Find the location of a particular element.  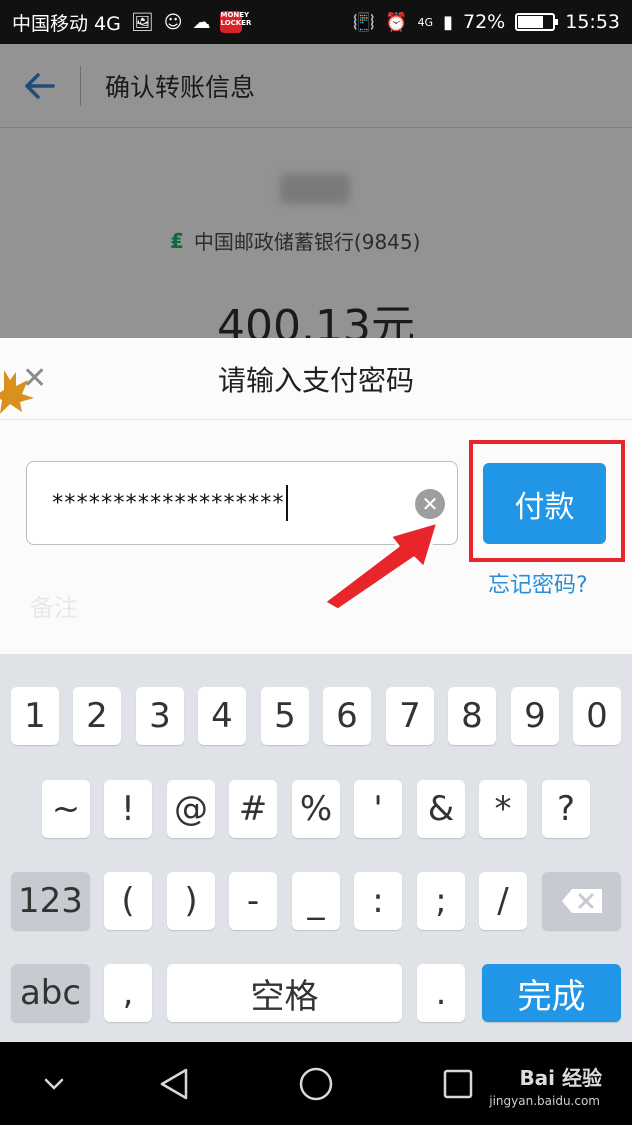

backspace-icon is located at coordinates (581, 901).